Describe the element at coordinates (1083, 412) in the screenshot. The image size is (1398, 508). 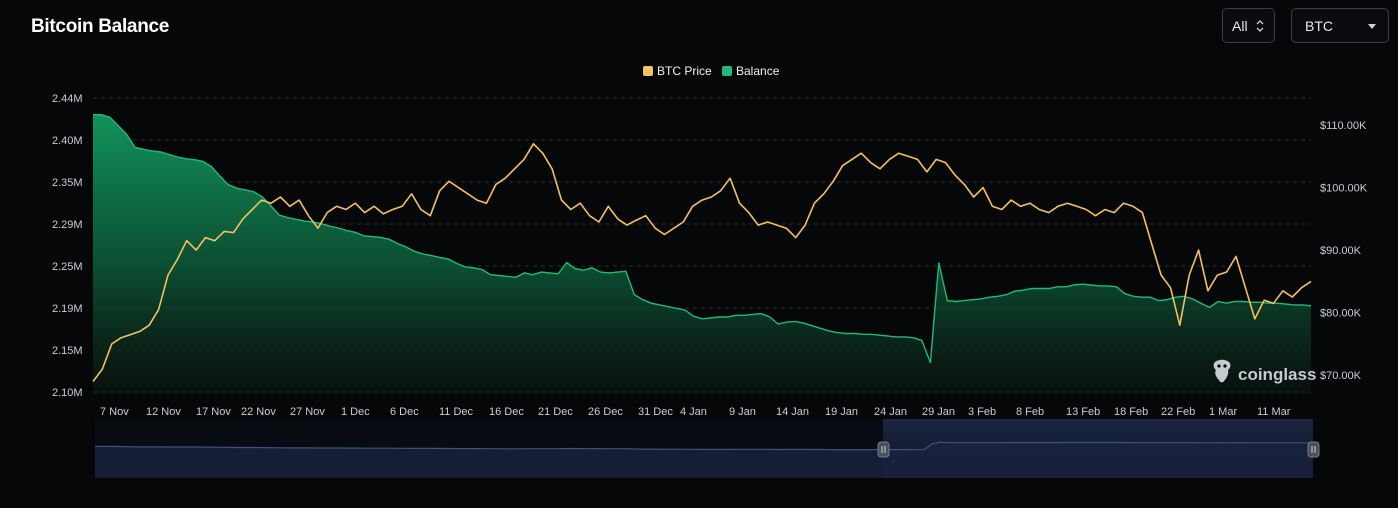
I see `x-tick-label: 13 Feb` at that location.